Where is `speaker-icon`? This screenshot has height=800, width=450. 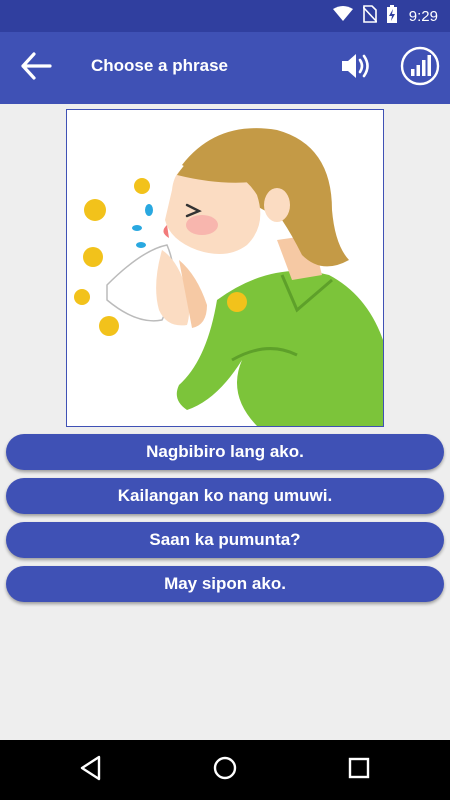 speaker-icon is located at coordinates (357, 68).